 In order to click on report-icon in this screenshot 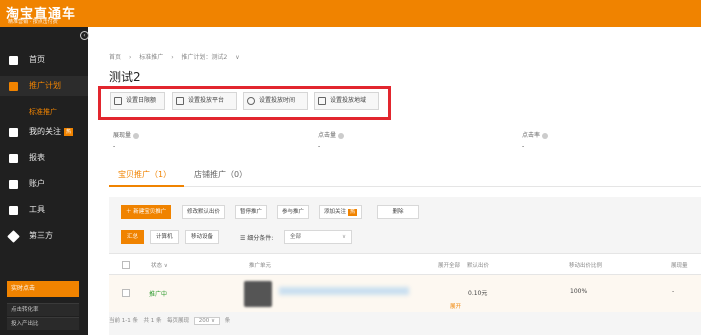, I will do `click(13, 158)`.